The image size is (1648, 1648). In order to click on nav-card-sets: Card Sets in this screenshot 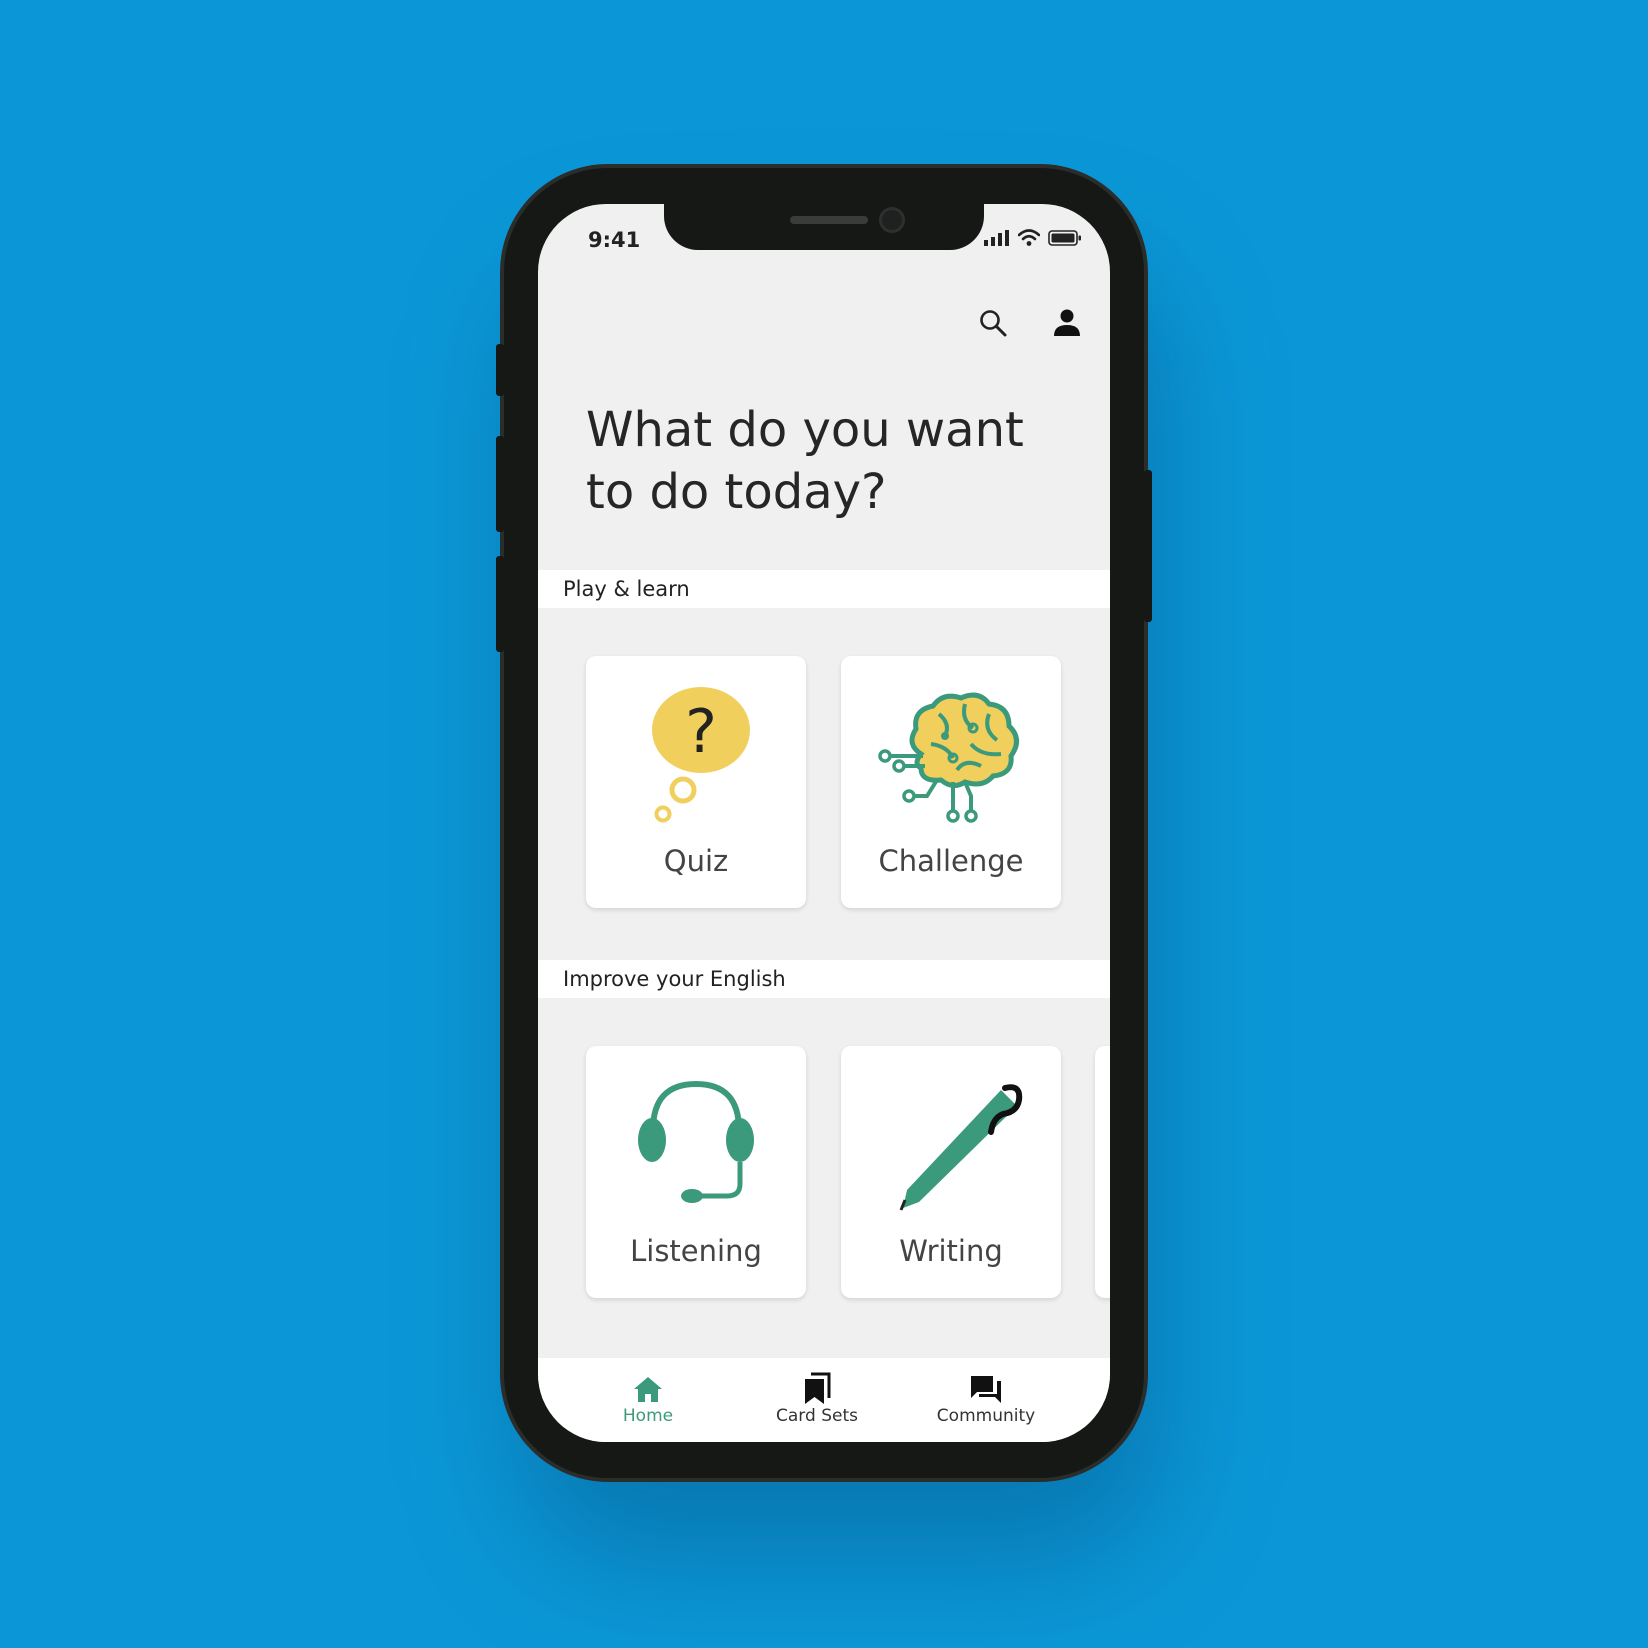, I will do `click(817, 1399)`.